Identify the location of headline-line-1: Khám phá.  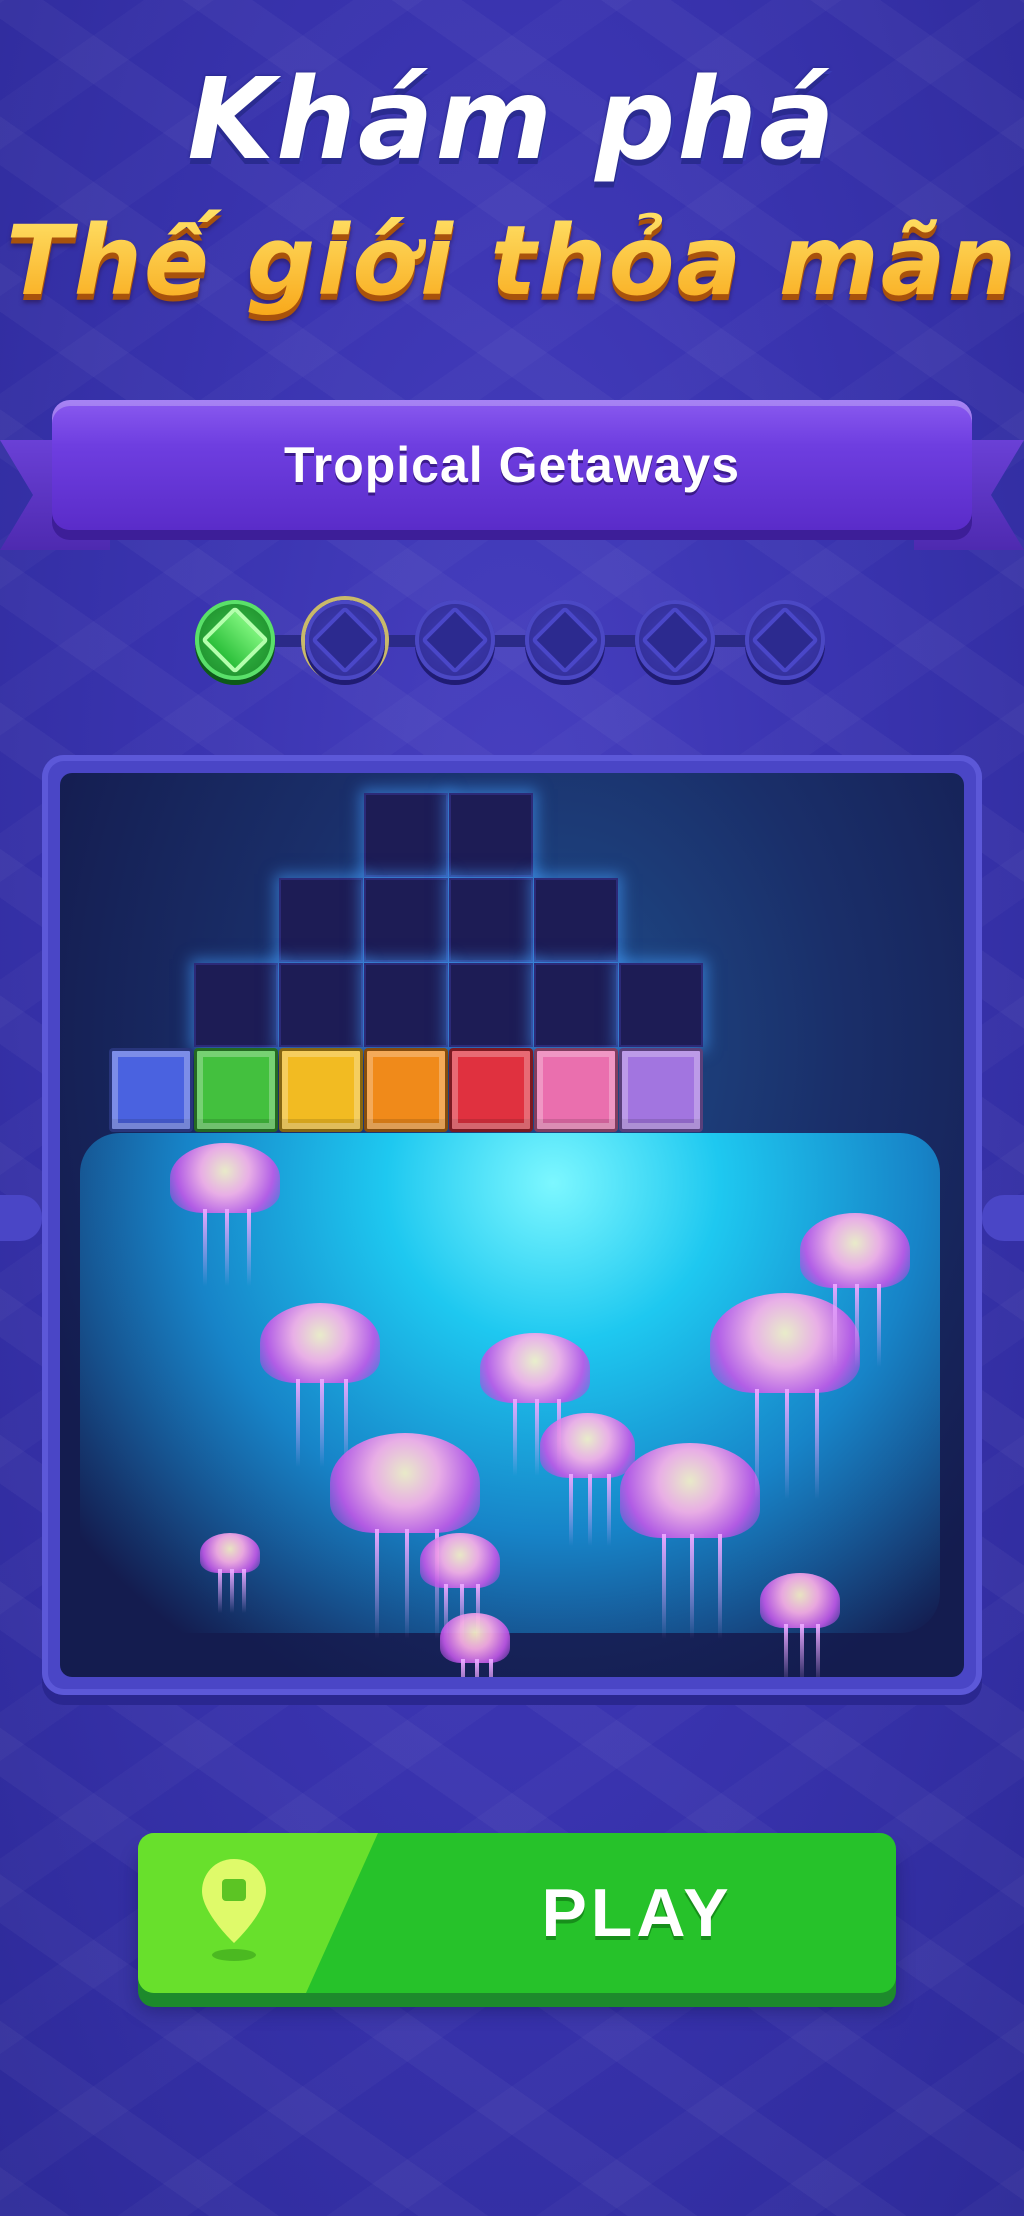
(512, 120).